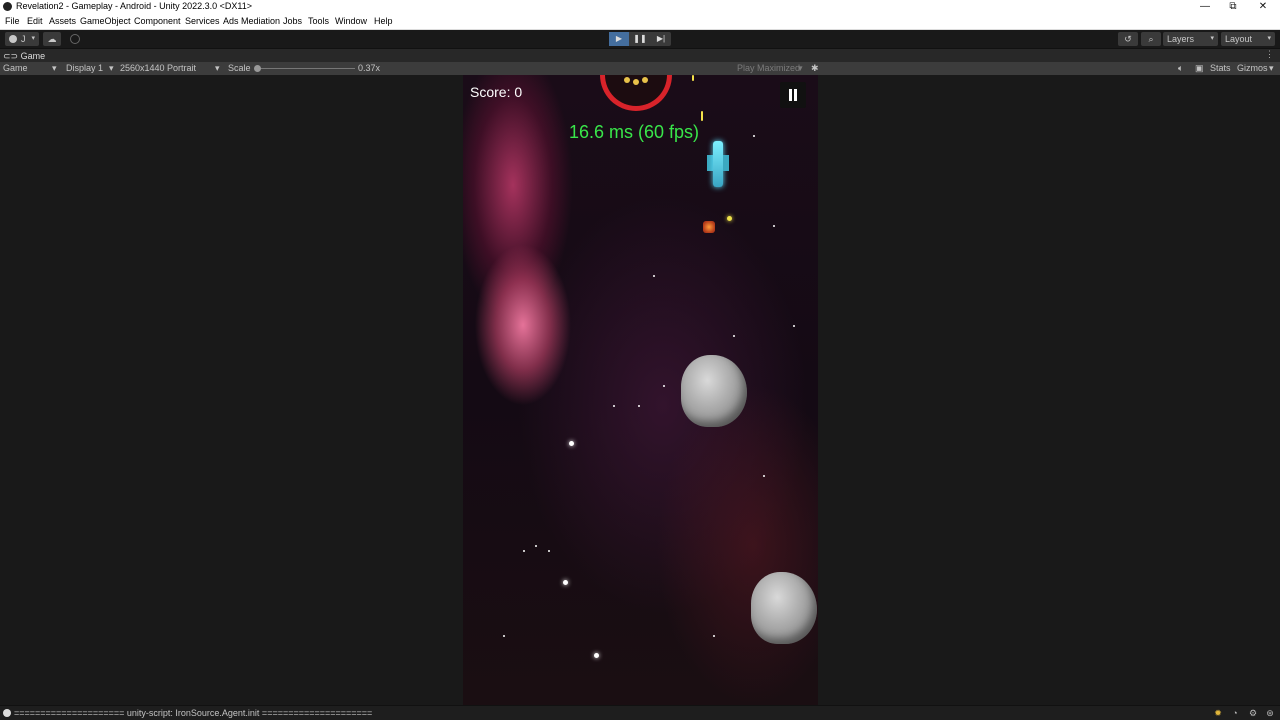  Describe the element at coordinates (1218, 713) in the screenshot. I see `lightbulb-icon: ✹` at that location.